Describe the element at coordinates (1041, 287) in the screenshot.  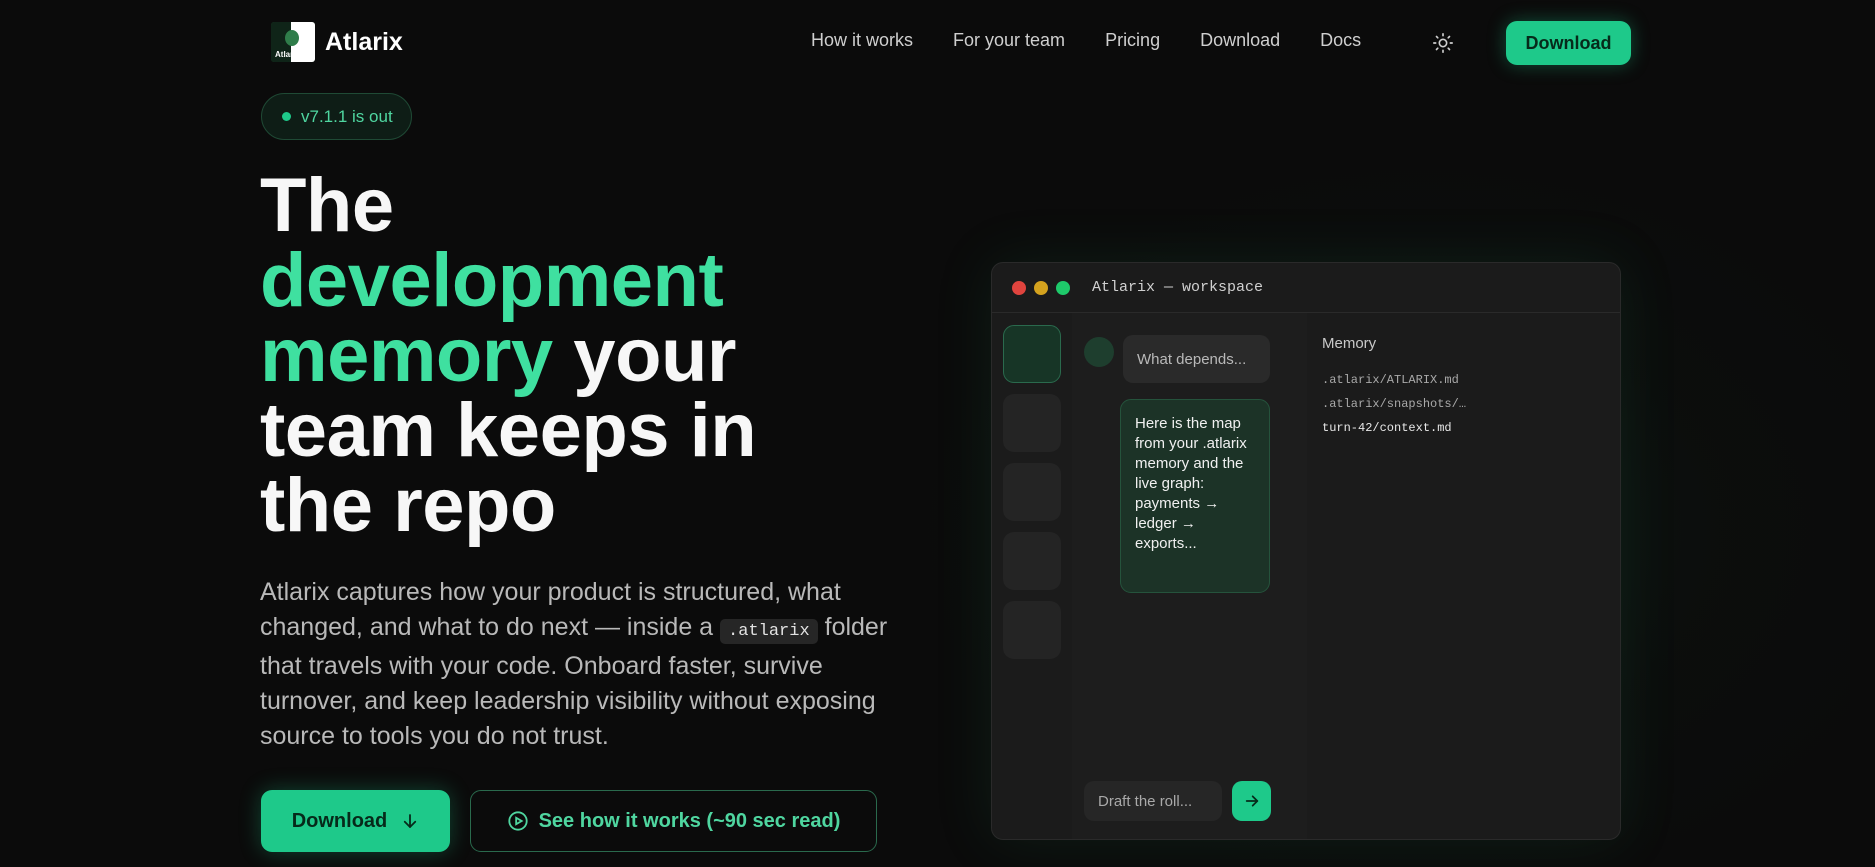
I see `minimize-dot-icon` at that location.